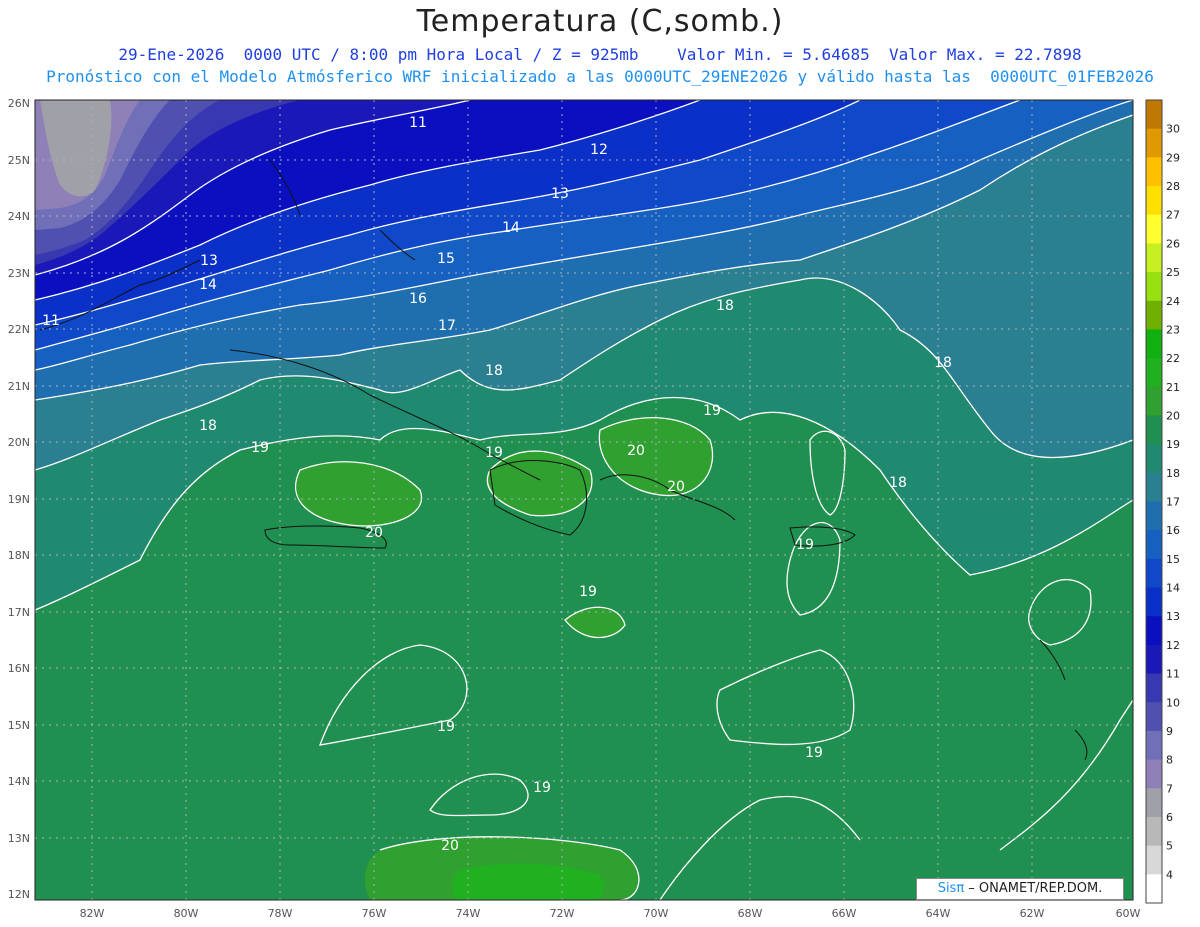 The image size is (1200, 927). Describe the element at coordinates (280, 913) in the screenshot. I see `lon-label: 78W` at that location.